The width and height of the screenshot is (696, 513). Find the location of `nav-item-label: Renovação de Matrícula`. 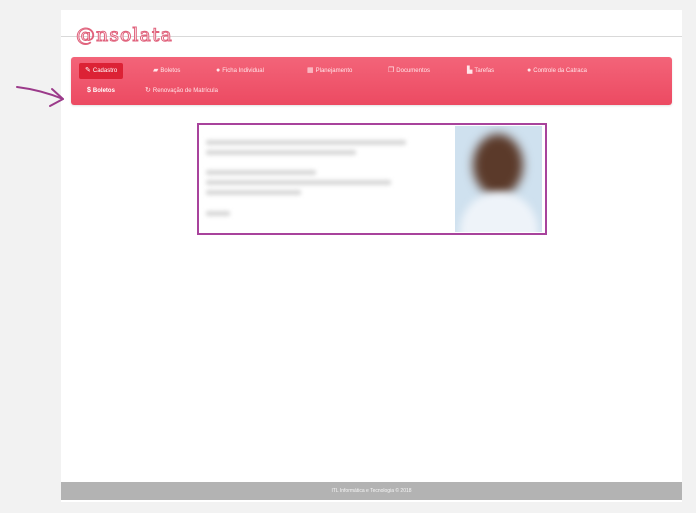

nav-item-label: Renovação de Matrícula is located at coordinates (185, 91).